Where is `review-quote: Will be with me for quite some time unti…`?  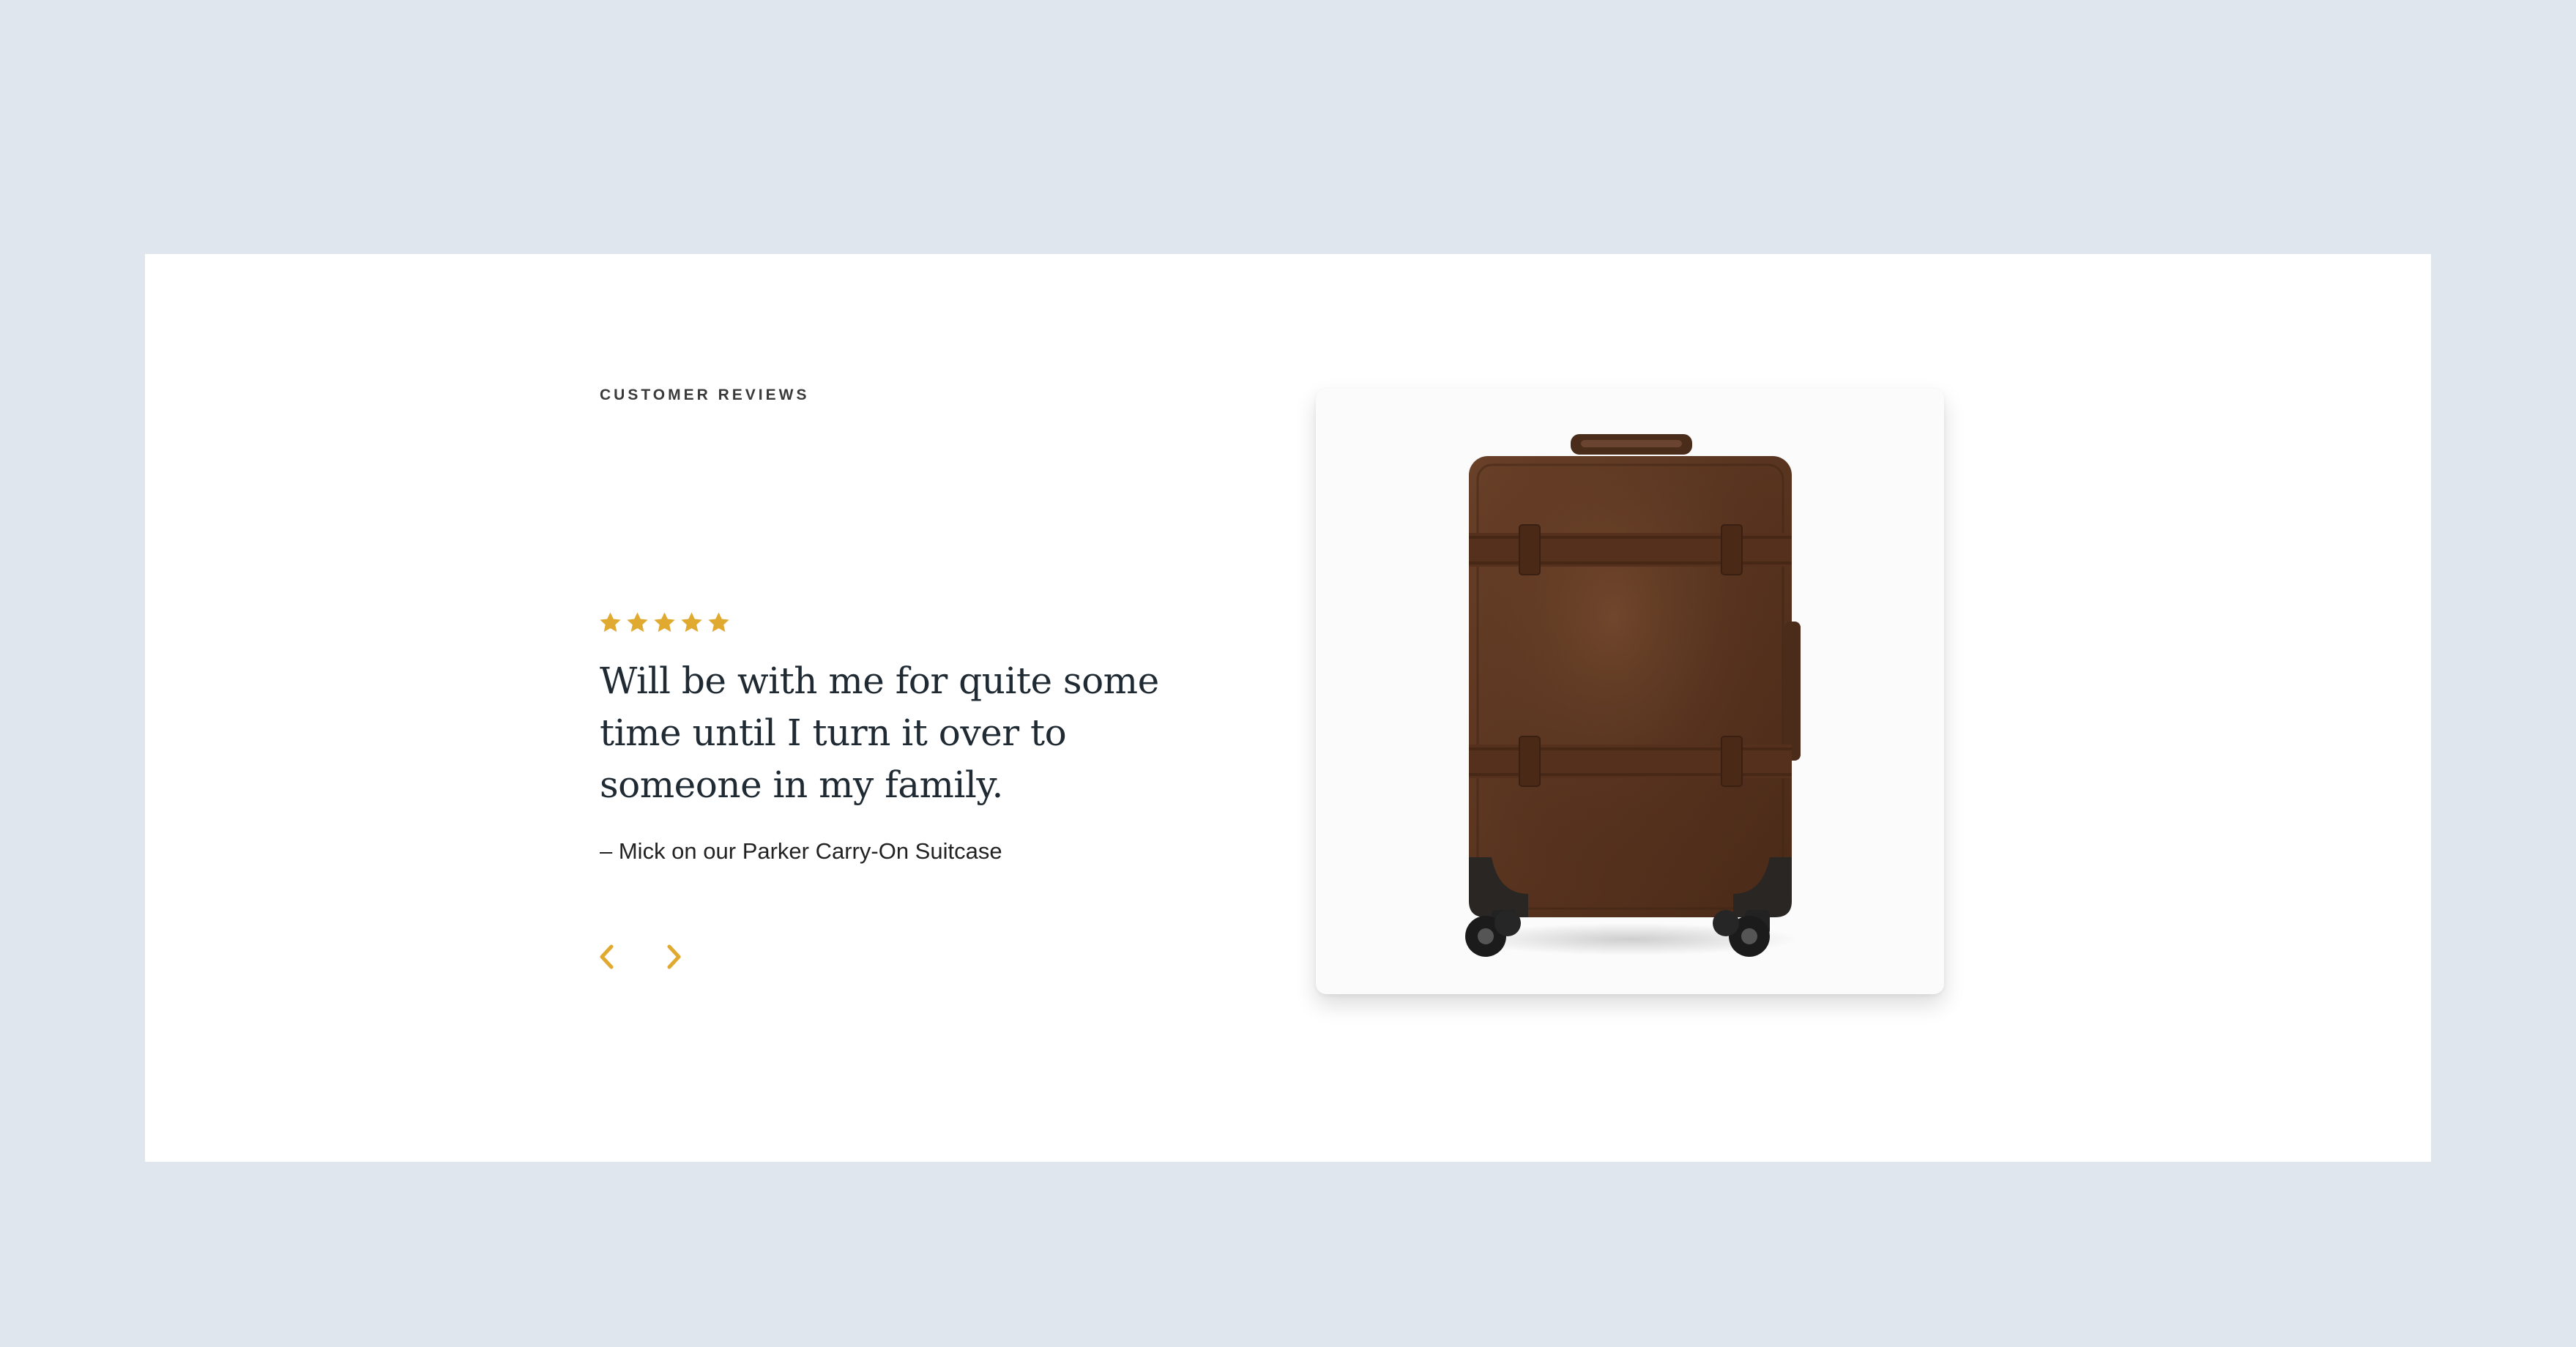 review-quote: Will be with me for quite some time unti… is located at coordinates (879, 733).